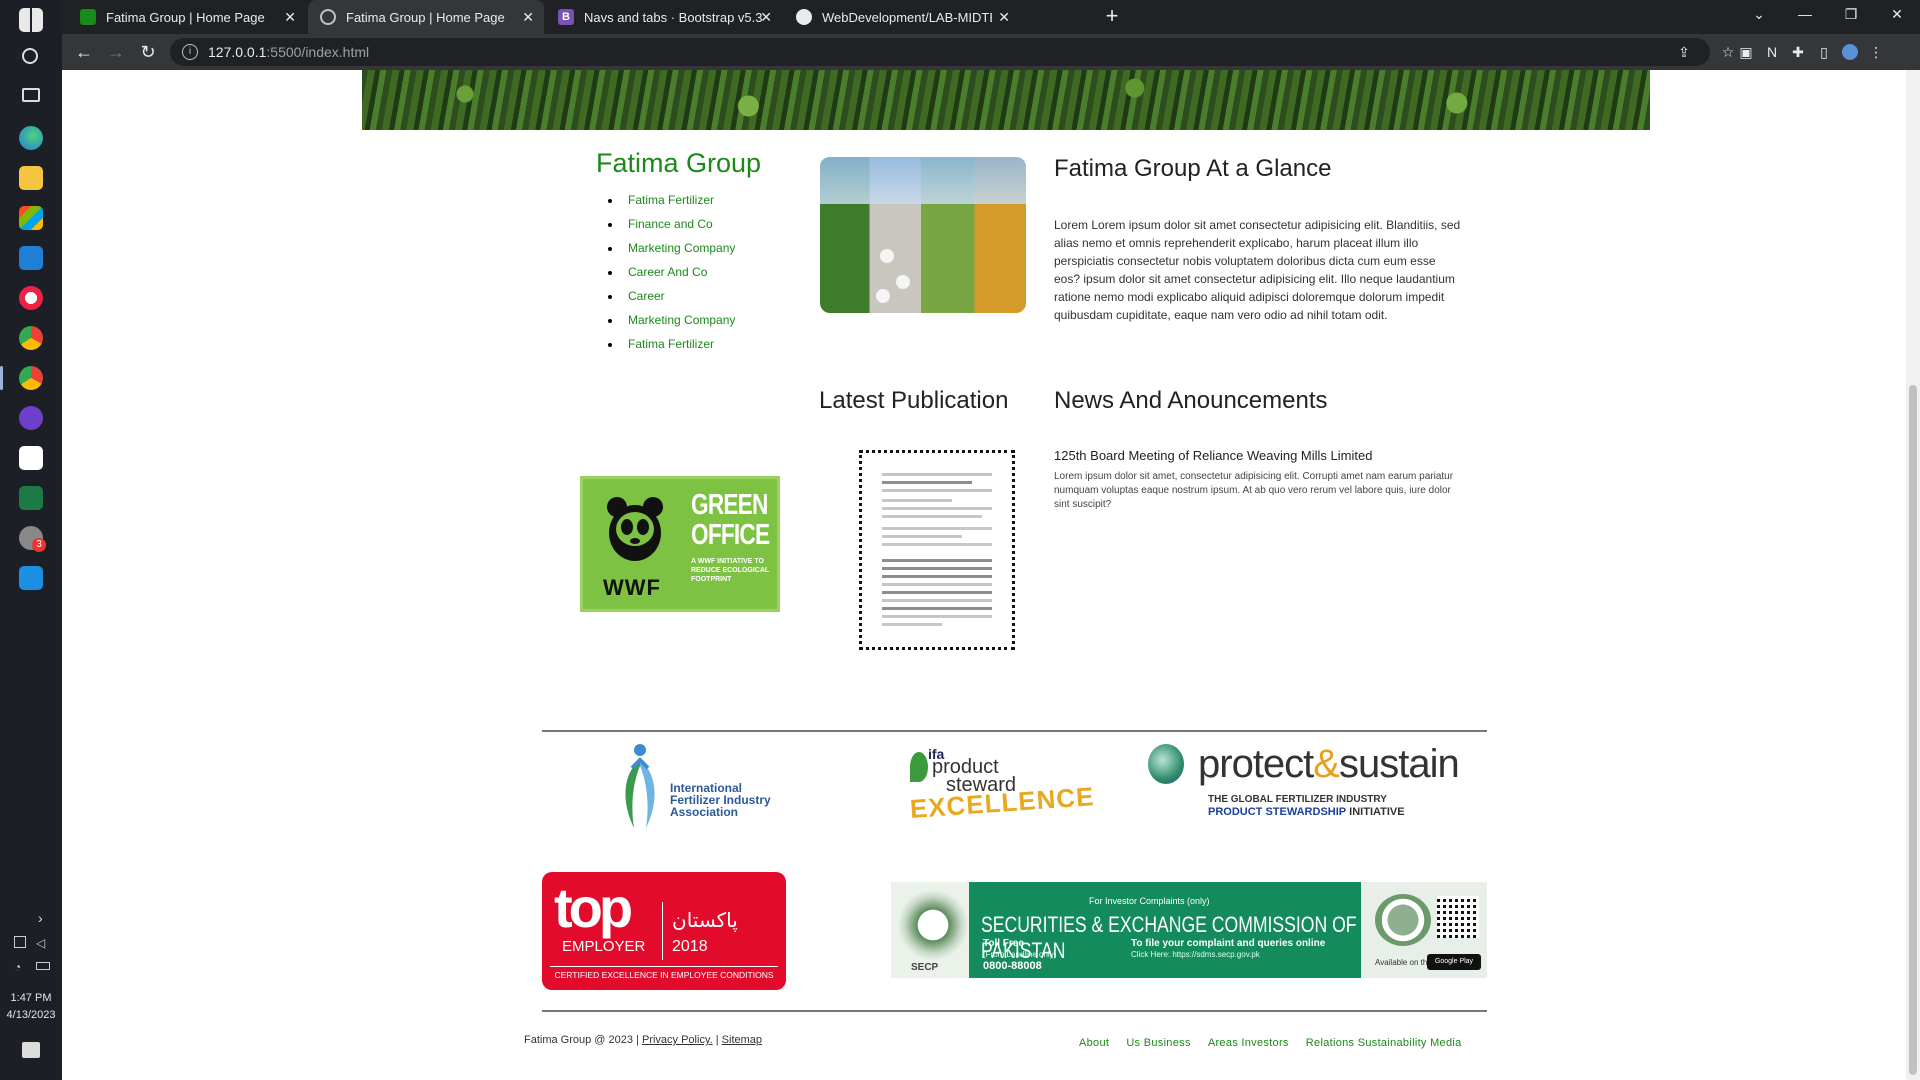  I want to click on badge-divider, so click(662, 931).